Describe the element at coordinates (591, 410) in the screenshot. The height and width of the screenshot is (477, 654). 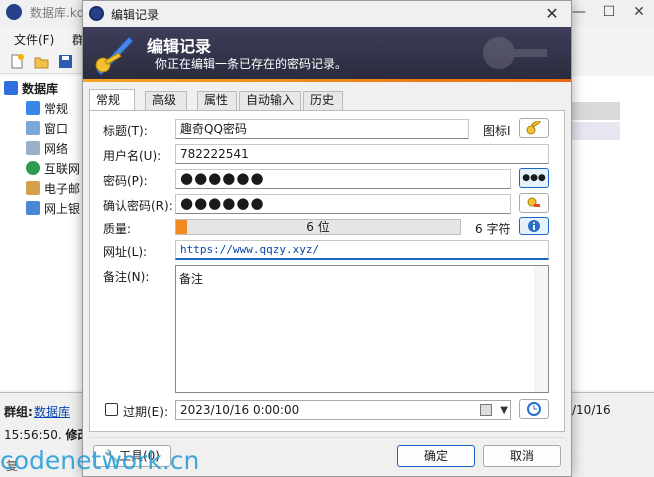
I see `right-date: /10/16` at that location.